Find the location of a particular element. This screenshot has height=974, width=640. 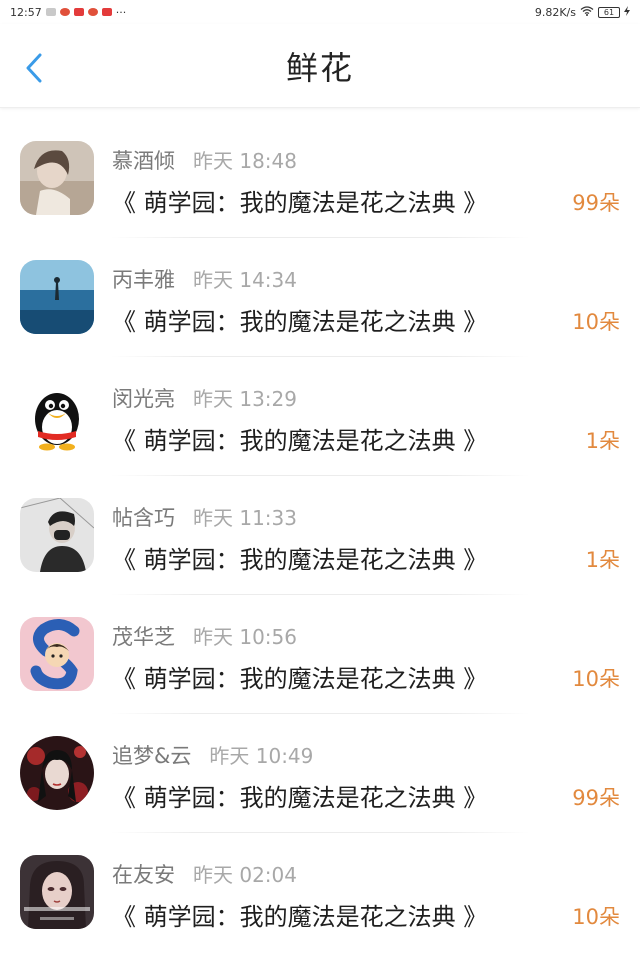

wifi-icon is located at coordinates (587, 12).